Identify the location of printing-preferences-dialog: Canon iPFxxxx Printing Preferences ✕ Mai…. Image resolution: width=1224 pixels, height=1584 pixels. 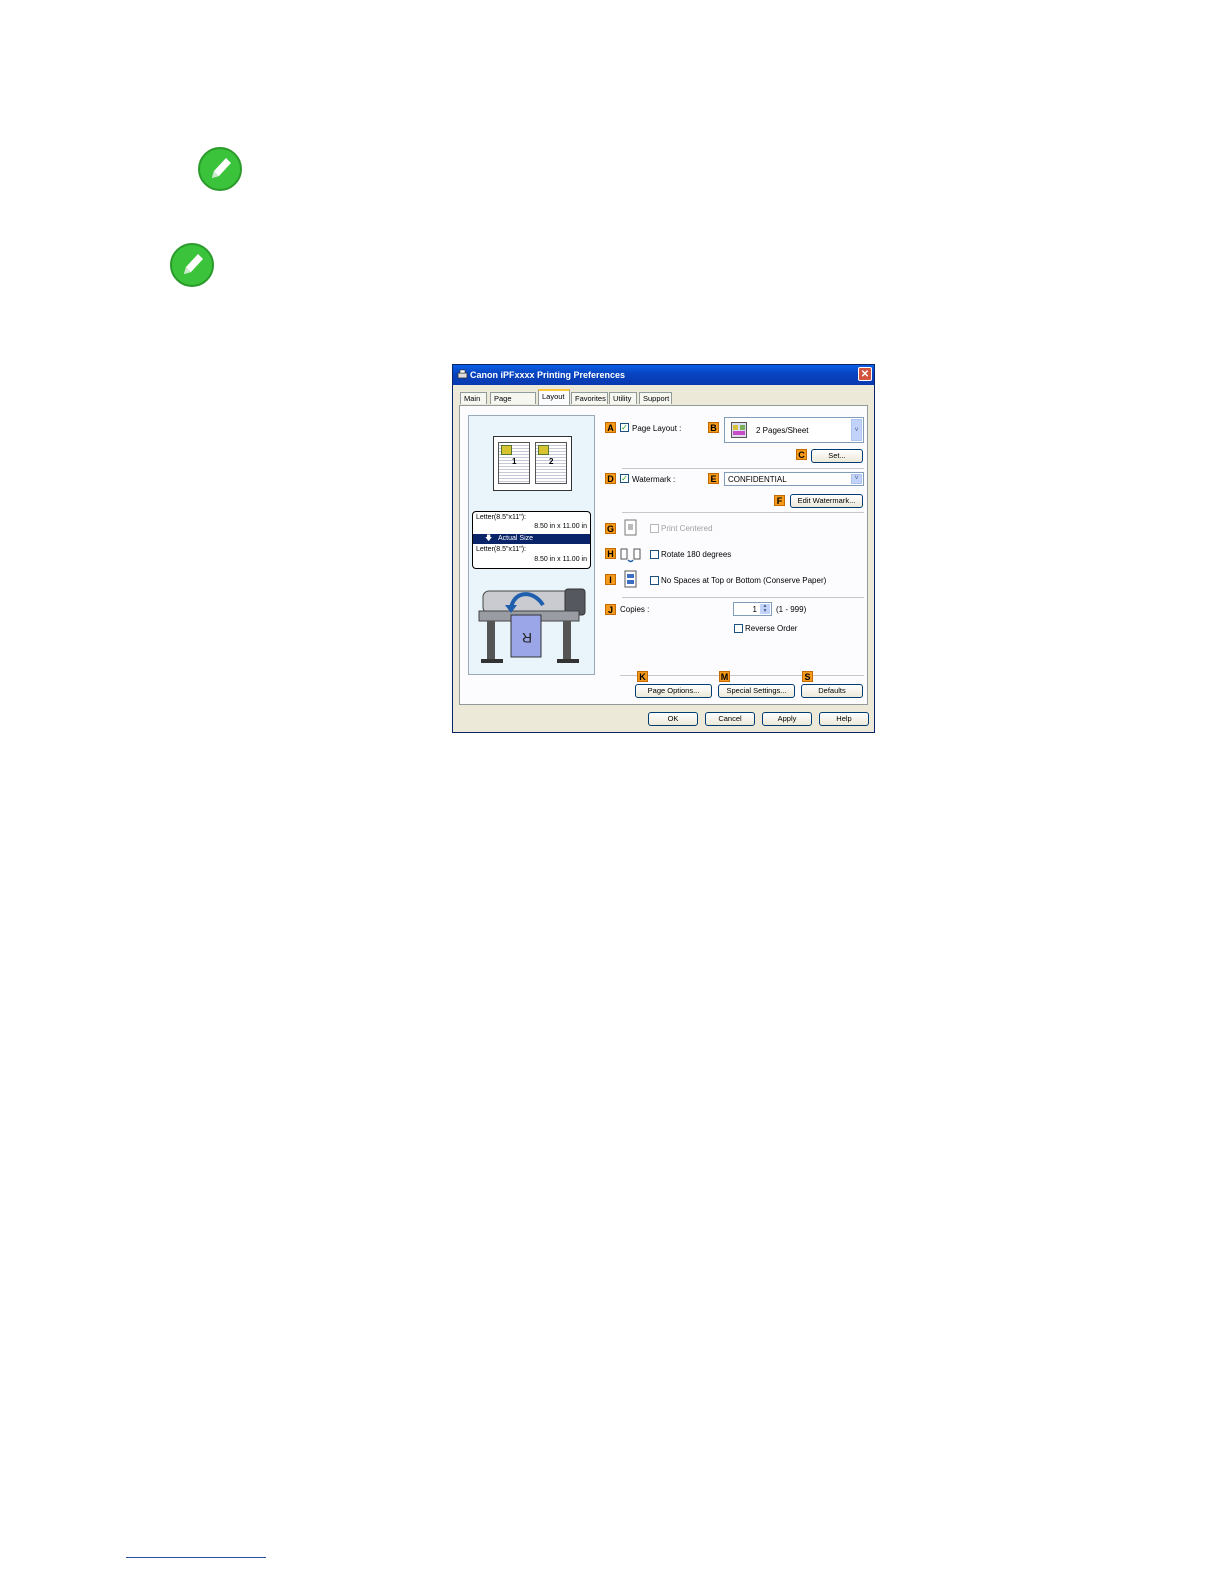
(663, 548).